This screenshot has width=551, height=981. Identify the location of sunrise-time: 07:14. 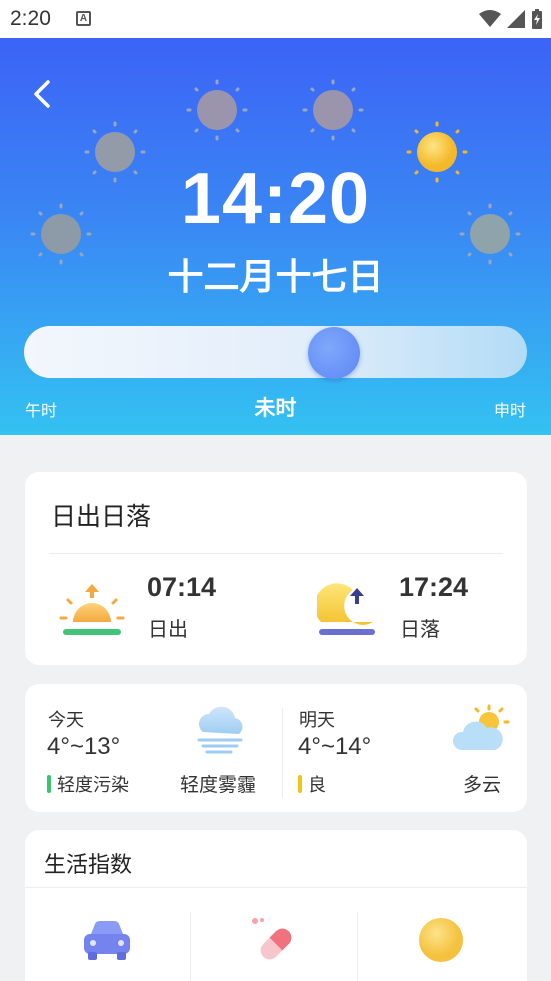
(182, 587).